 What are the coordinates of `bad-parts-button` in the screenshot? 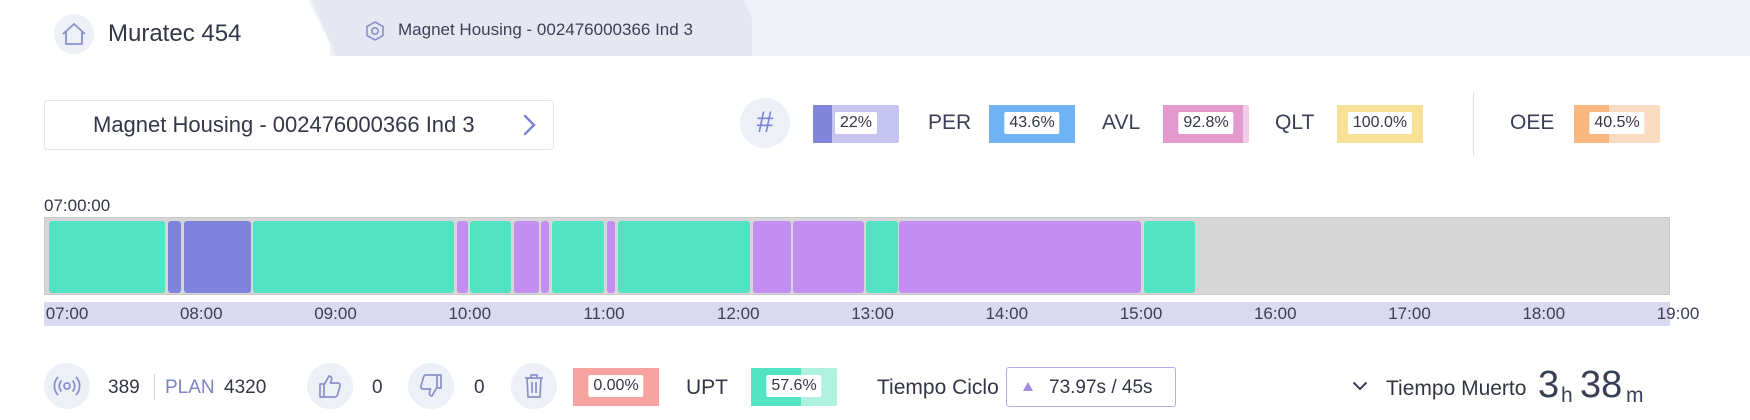 It's located at (431, 386).